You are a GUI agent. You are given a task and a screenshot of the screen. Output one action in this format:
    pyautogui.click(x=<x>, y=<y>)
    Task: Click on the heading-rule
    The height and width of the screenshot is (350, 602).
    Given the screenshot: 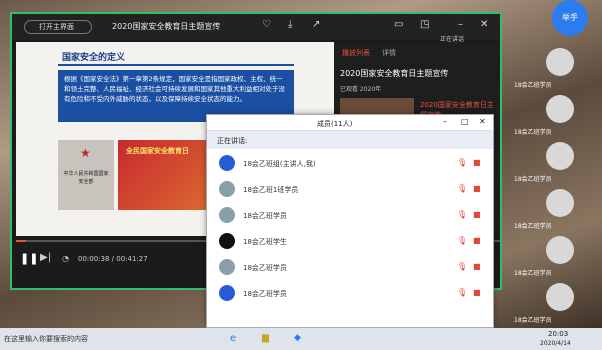 What is the action you would take?
    pyautogui.click(x=176, y=65)
    